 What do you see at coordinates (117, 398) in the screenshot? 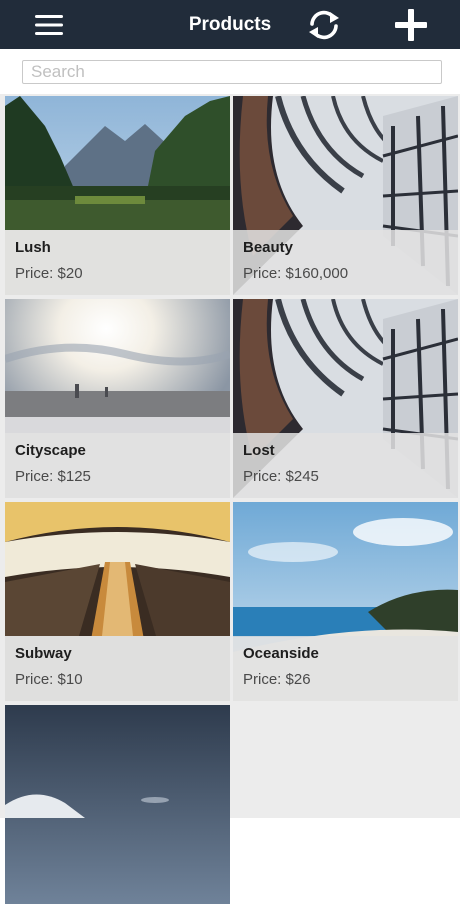
I see `product-card-cityscape: Cityscape Price: $125` at bounding box center [117, 398].